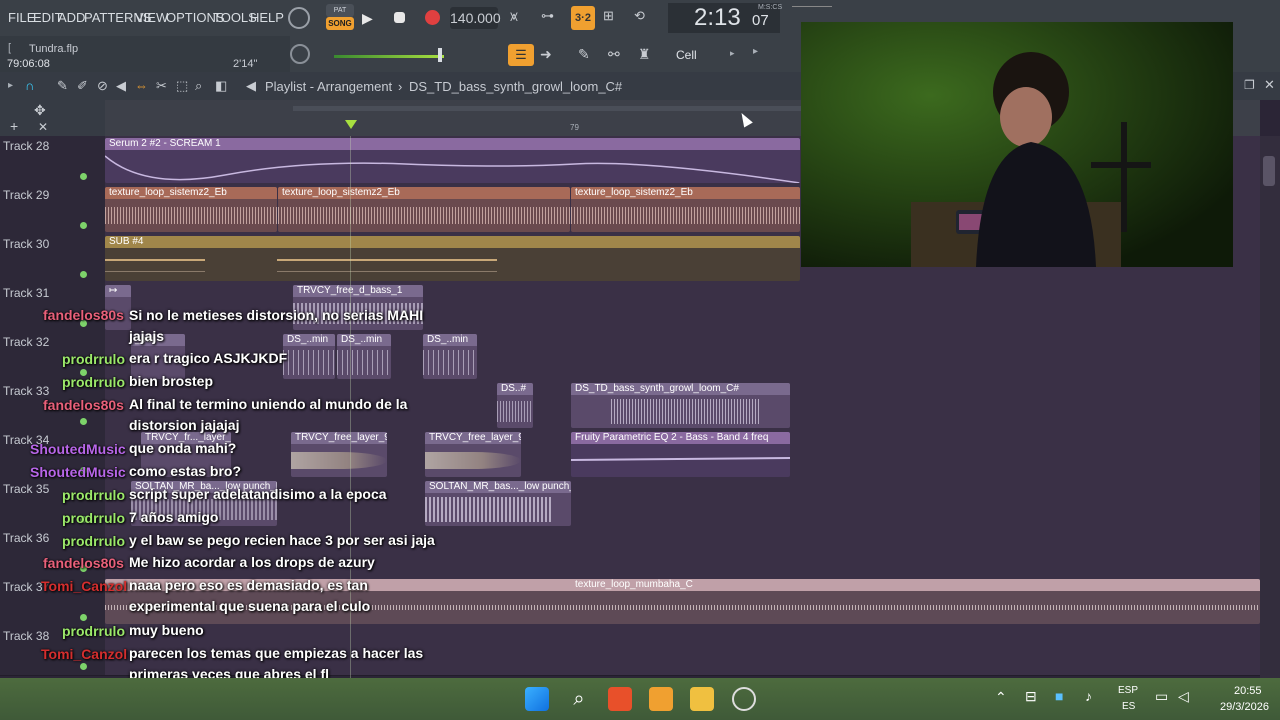  I want to click on metronome-icon: ⩙, so click(522, 18).